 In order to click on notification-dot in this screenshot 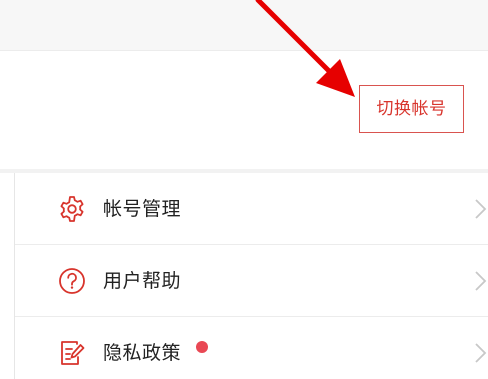, I will do `click(202, 347)`.